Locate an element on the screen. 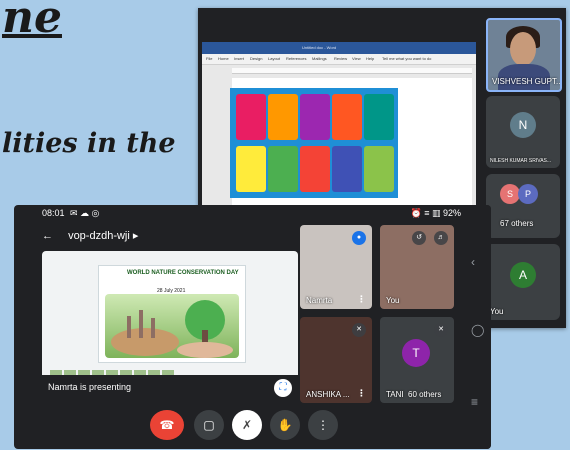 The height and width of the screenshot is (450, 570). fullscreen-icon: ⛶ is located at coordinates (283, 388).